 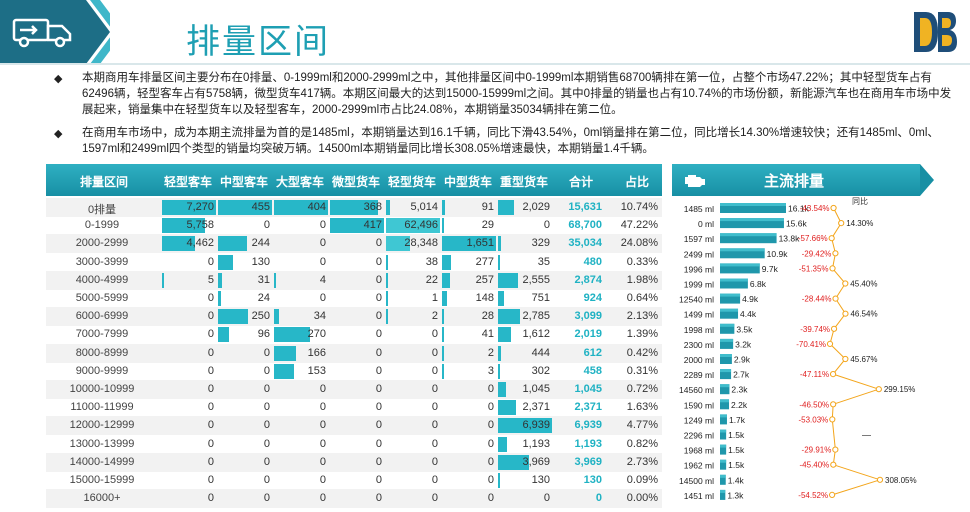 What do you see at coordinates (354, 280) in the screenshot?
I see `table-row: 4000-4999 5 31 4 0 22 257 2,555 2,874 1.98%` at bounding box center [354, 280].